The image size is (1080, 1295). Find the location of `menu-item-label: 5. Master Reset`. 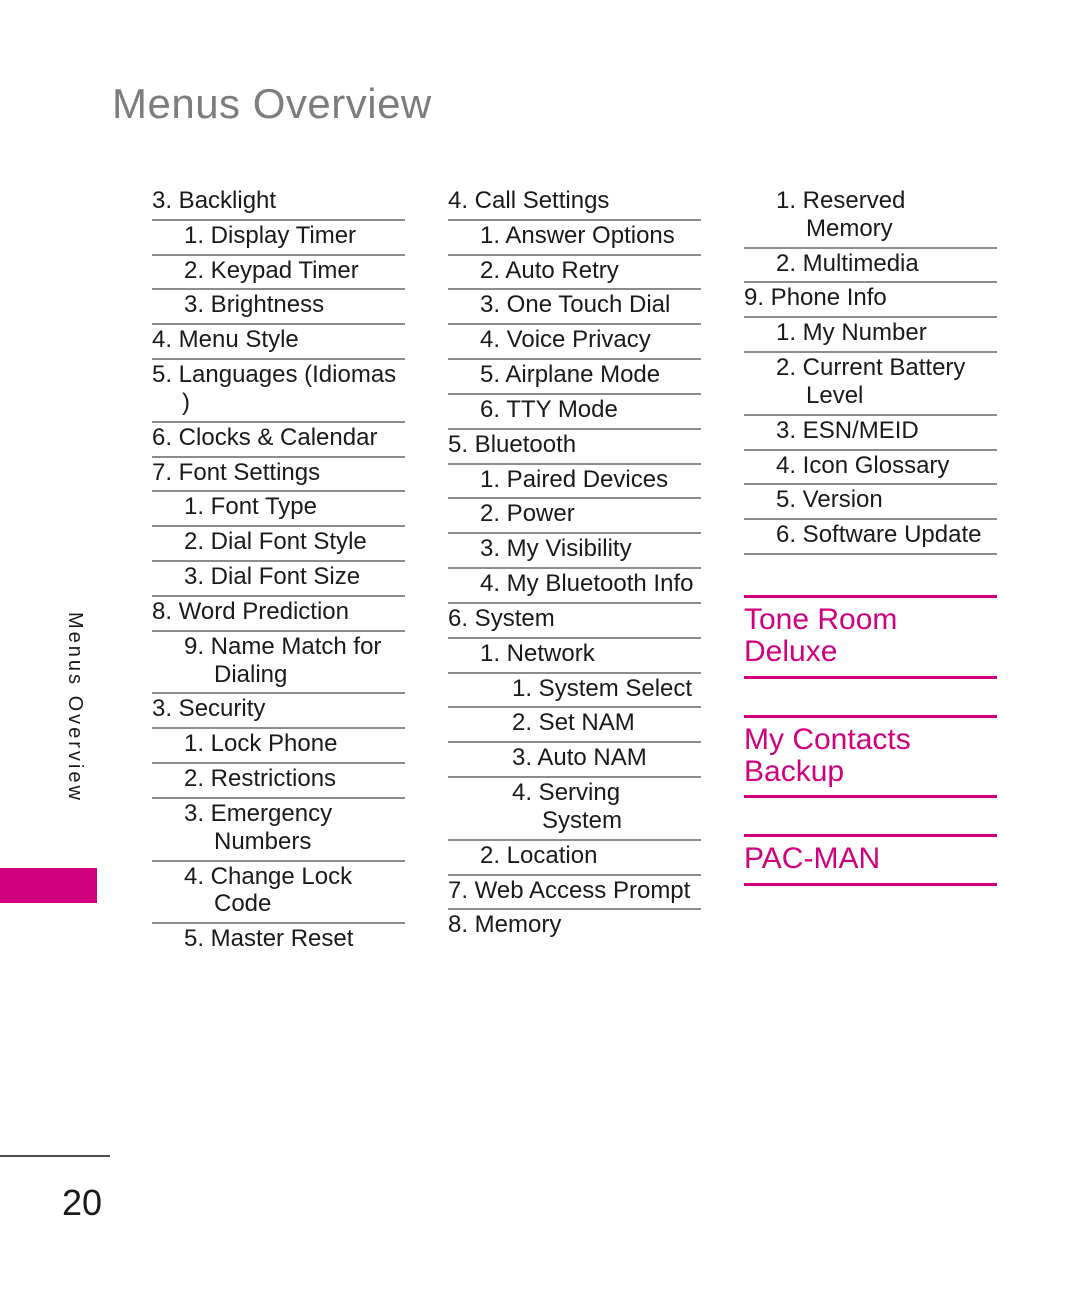

menu-item-label: 5. Master Reset is located at coordinates (269, 939).